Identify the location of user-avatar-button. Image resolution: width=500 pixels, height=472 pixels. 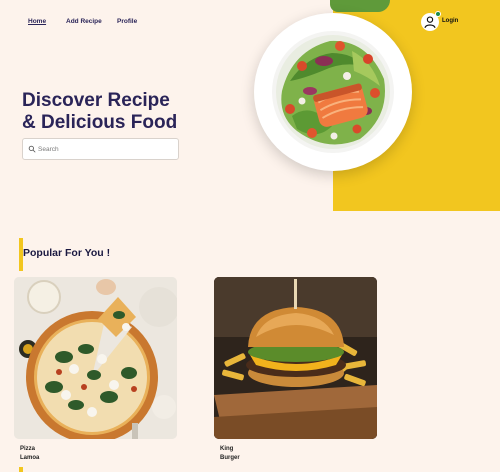
(431, 21).